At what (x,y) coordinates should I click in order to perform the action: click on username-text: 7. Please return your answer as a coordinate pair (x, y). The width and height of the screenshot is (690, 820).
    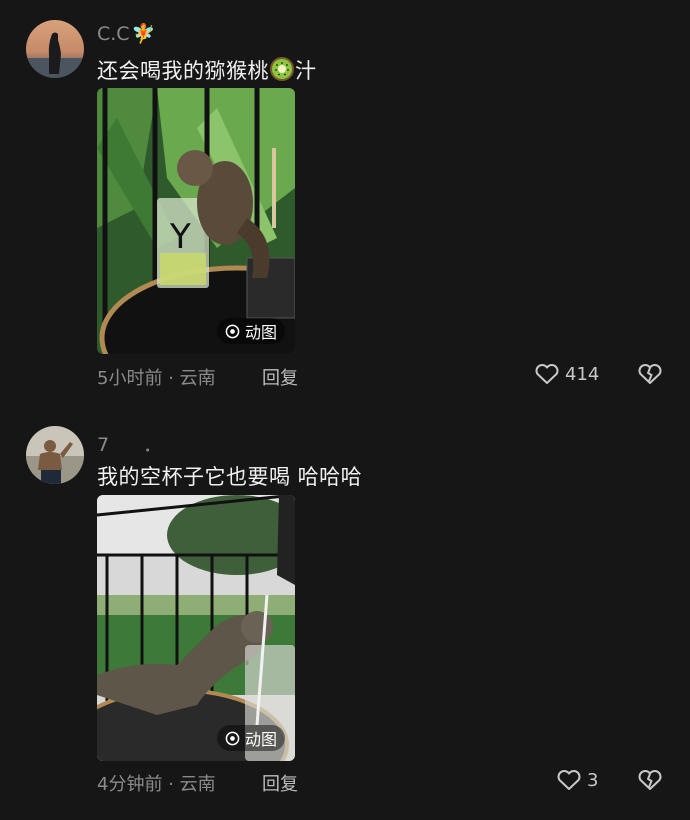
    Looking at the image, I should click on (103, 445).